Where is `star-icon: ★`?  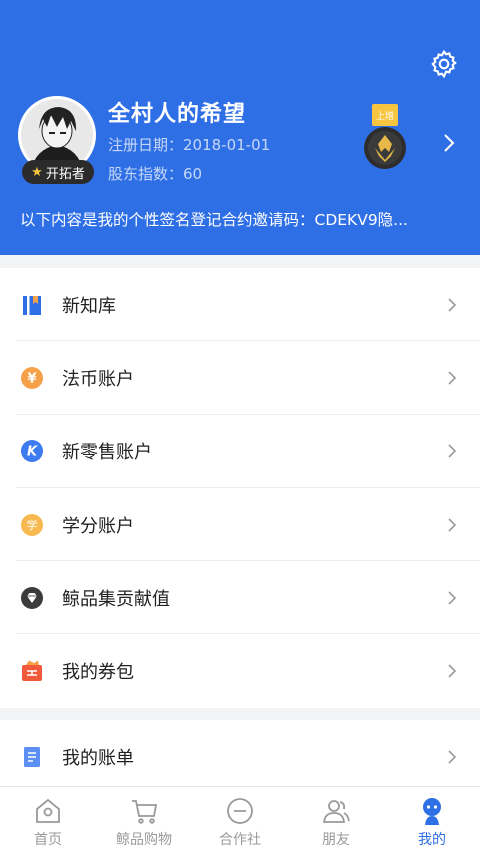 star-icon: ★ is located at coordinates (37, 172).